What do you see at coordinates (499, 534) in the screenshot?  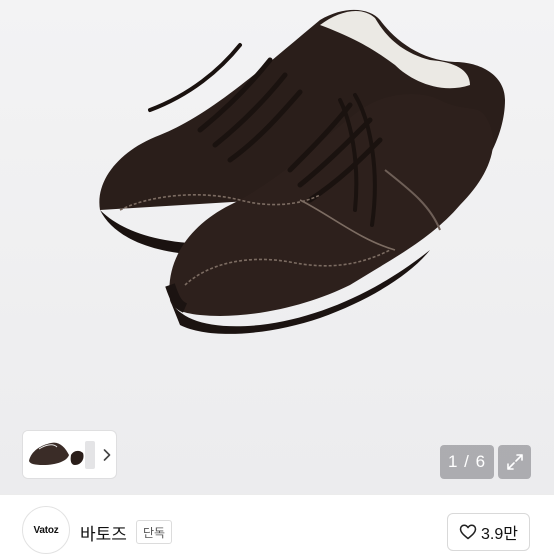 I see `like-count: 3.9만` at bounding box center [499, 534].